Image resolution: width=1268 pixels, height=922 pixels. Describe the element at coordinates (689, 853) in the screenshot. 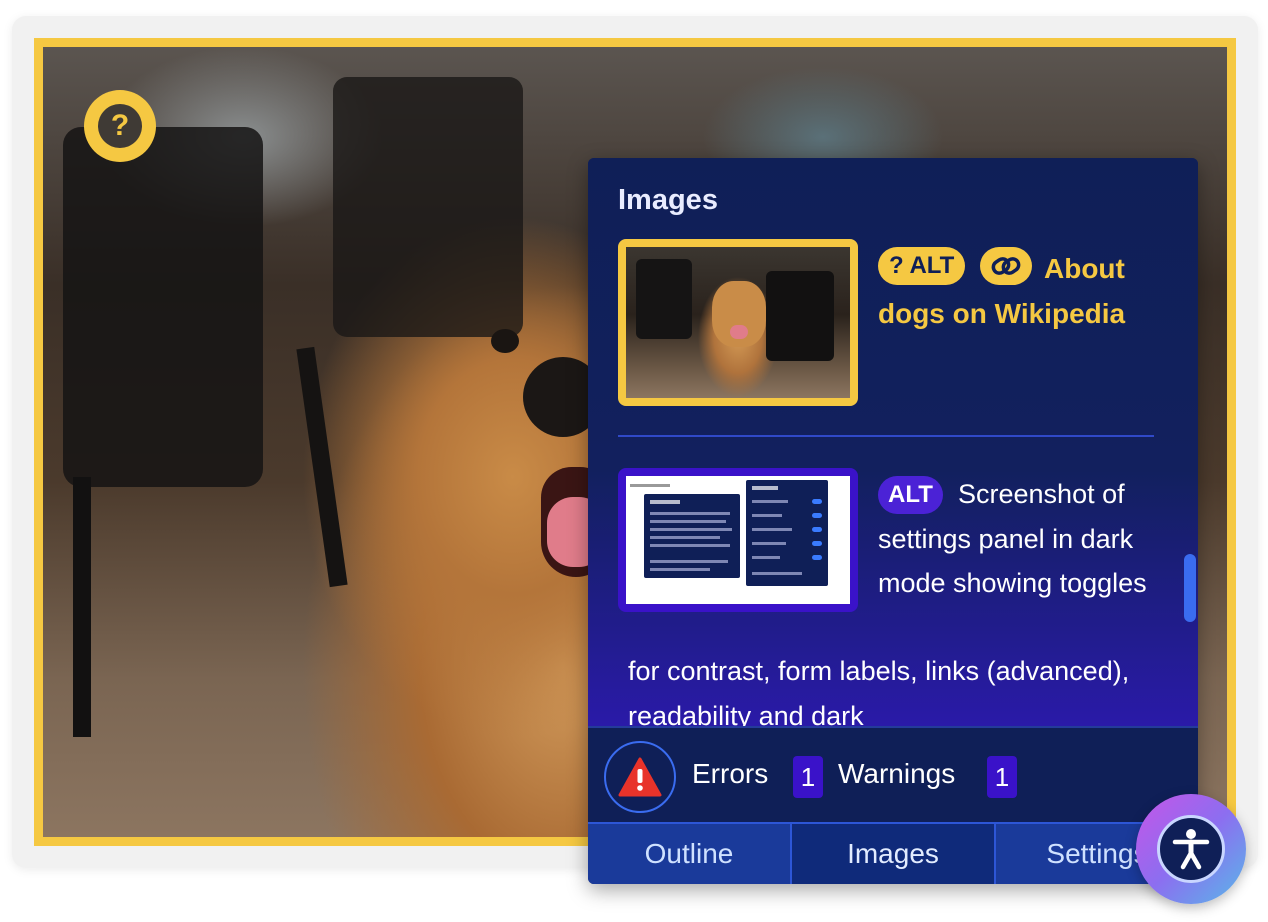

I see `tab-outline: Outline` at that location.